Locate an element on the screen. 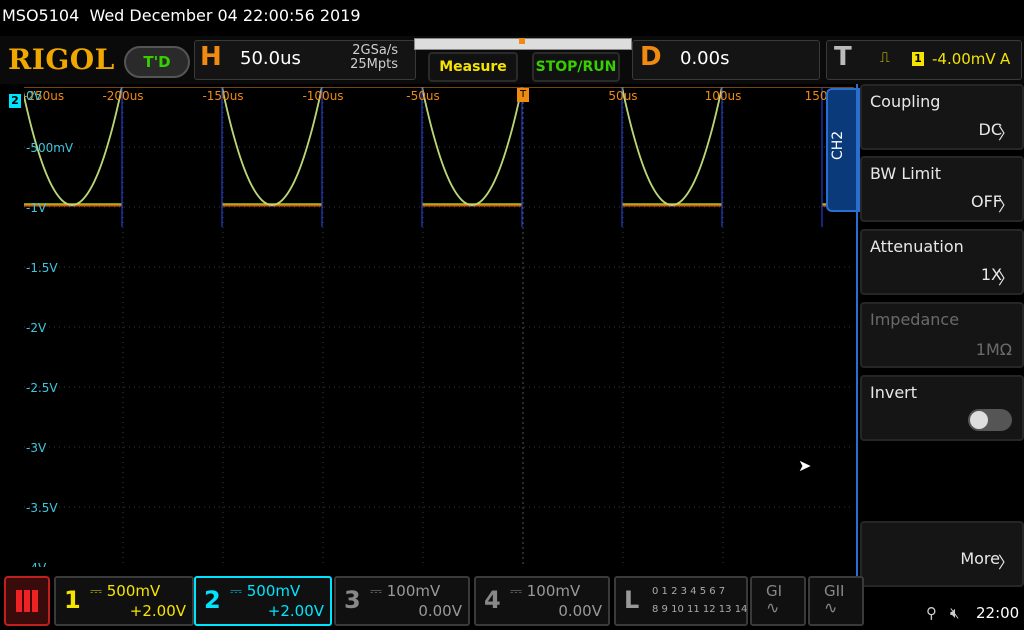 The image size is (1024, 630). channel-4-number: 4 is located at coordinates (492, 600).